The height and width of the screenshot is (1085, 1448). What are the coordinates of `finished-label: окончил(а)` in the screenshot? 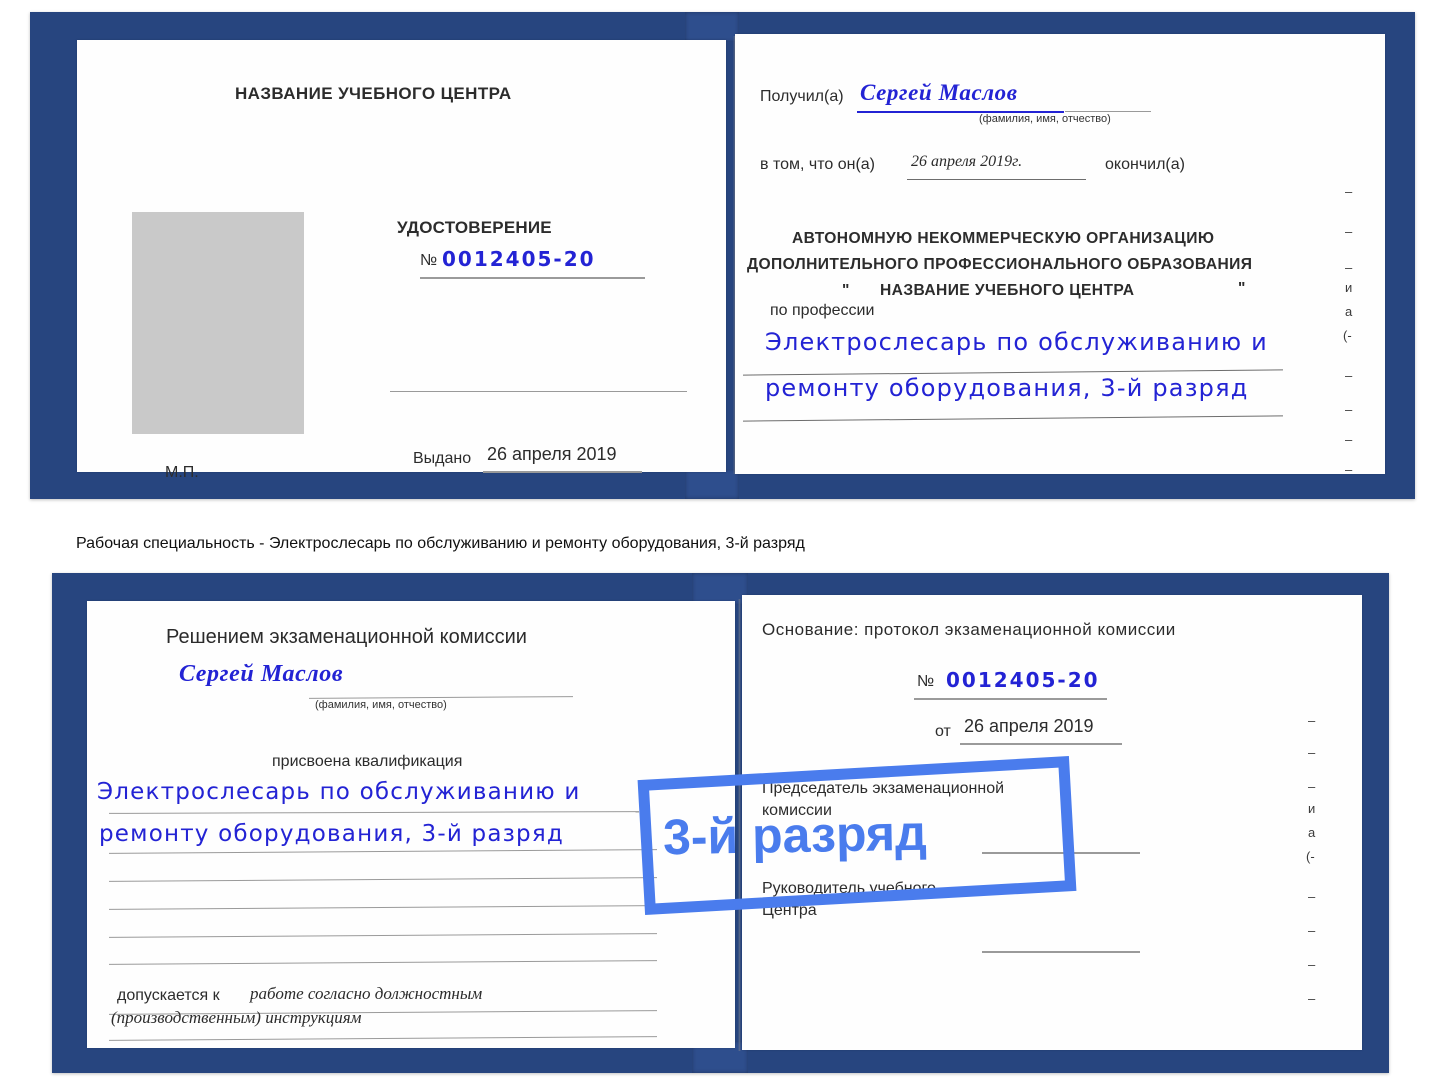 It's located at (1145, 164).